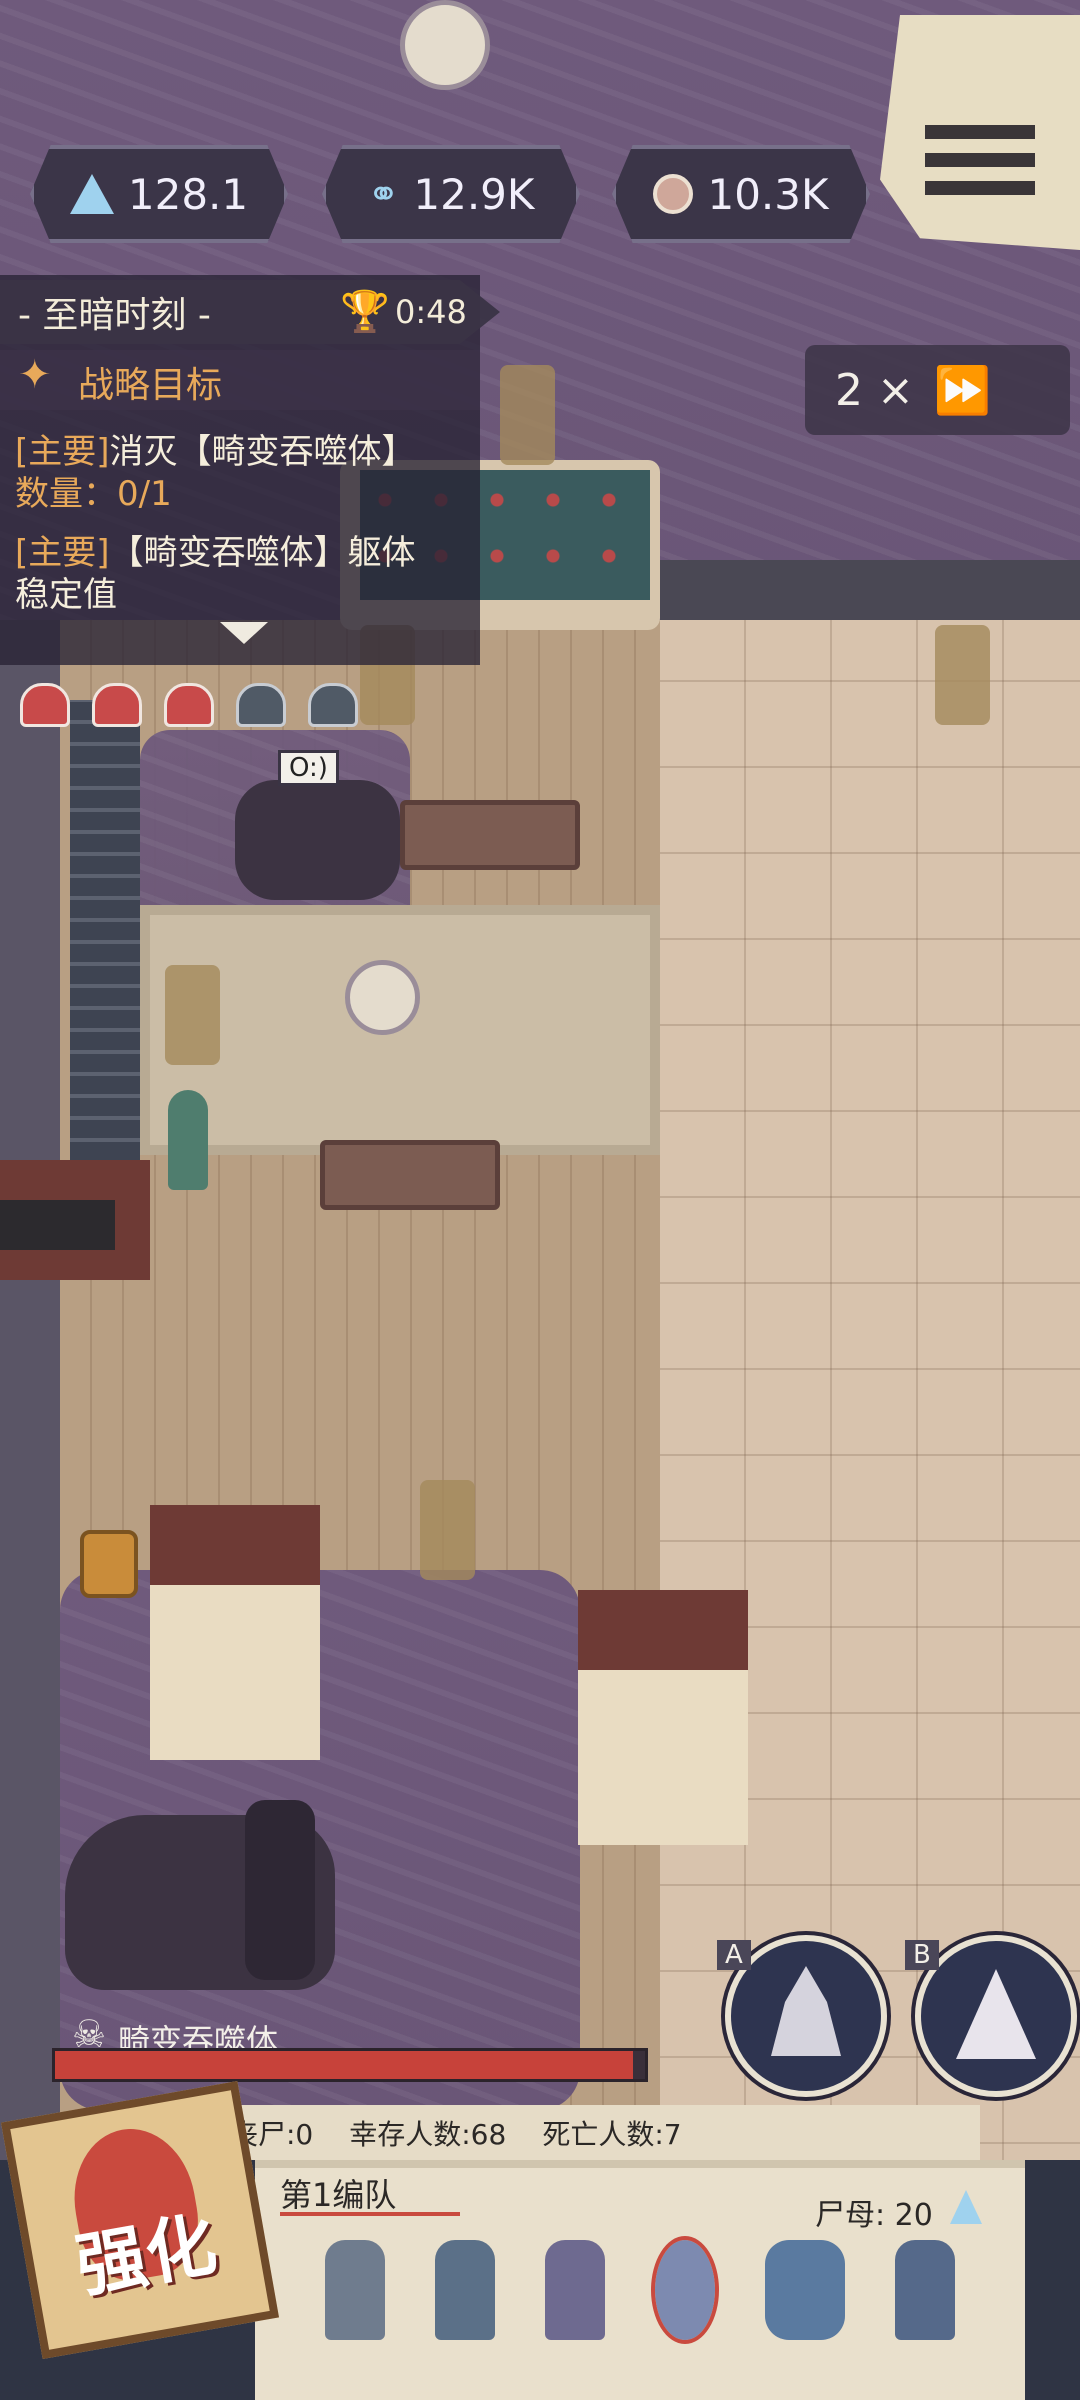 The image size is (1080, 2400). I want to click on squad-name: 第1编队, so click(338, 2195).